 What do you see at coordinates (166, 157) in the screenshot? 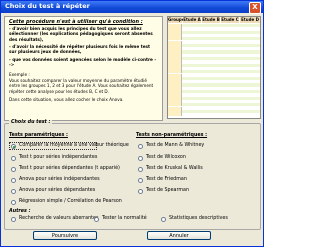
I see `nonparam-label-1: Test de Wilcoxon` at bounding box center [166, 157].